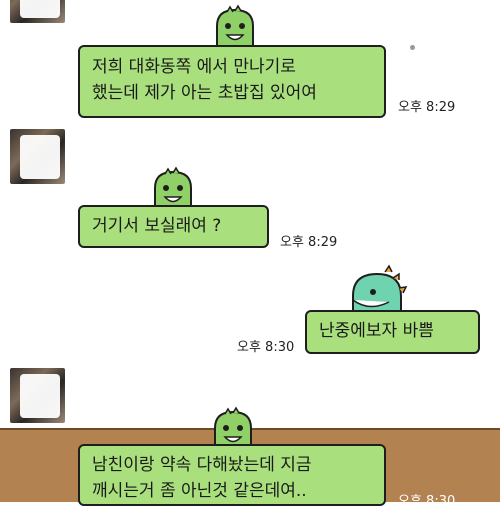  What do you see at coordinates (202, 465) in the screenshot?
I see `message-line: 남친이랑 약속 다해놨는데 지금` at bounding box center [202, 465].